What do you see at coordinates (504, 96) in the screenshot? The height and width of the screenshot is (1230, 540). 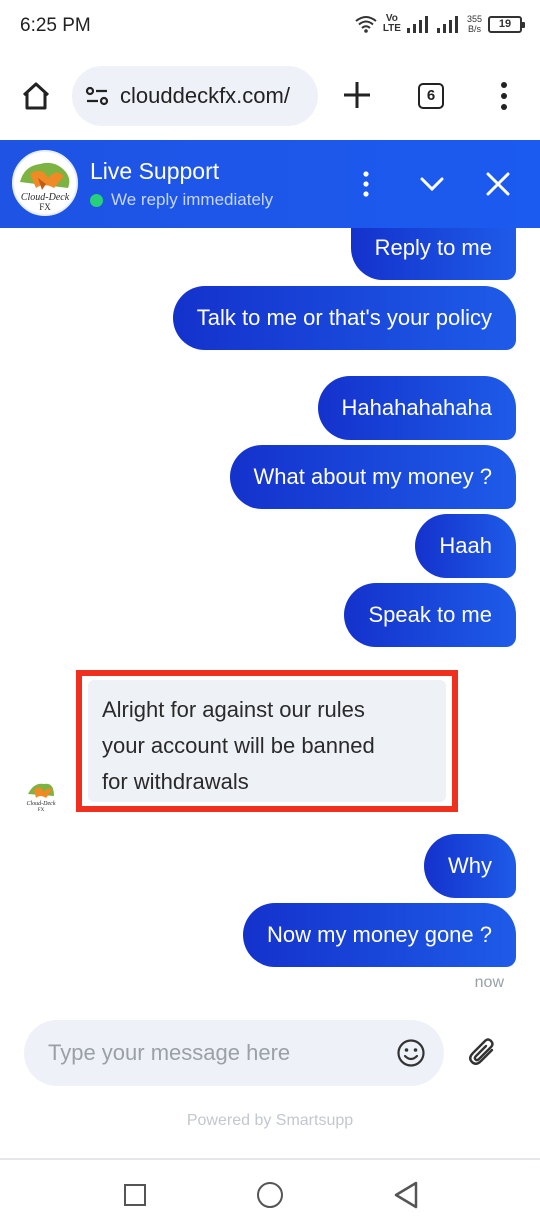 I see `browser-menu-icon` at bounding box center [504, 96].